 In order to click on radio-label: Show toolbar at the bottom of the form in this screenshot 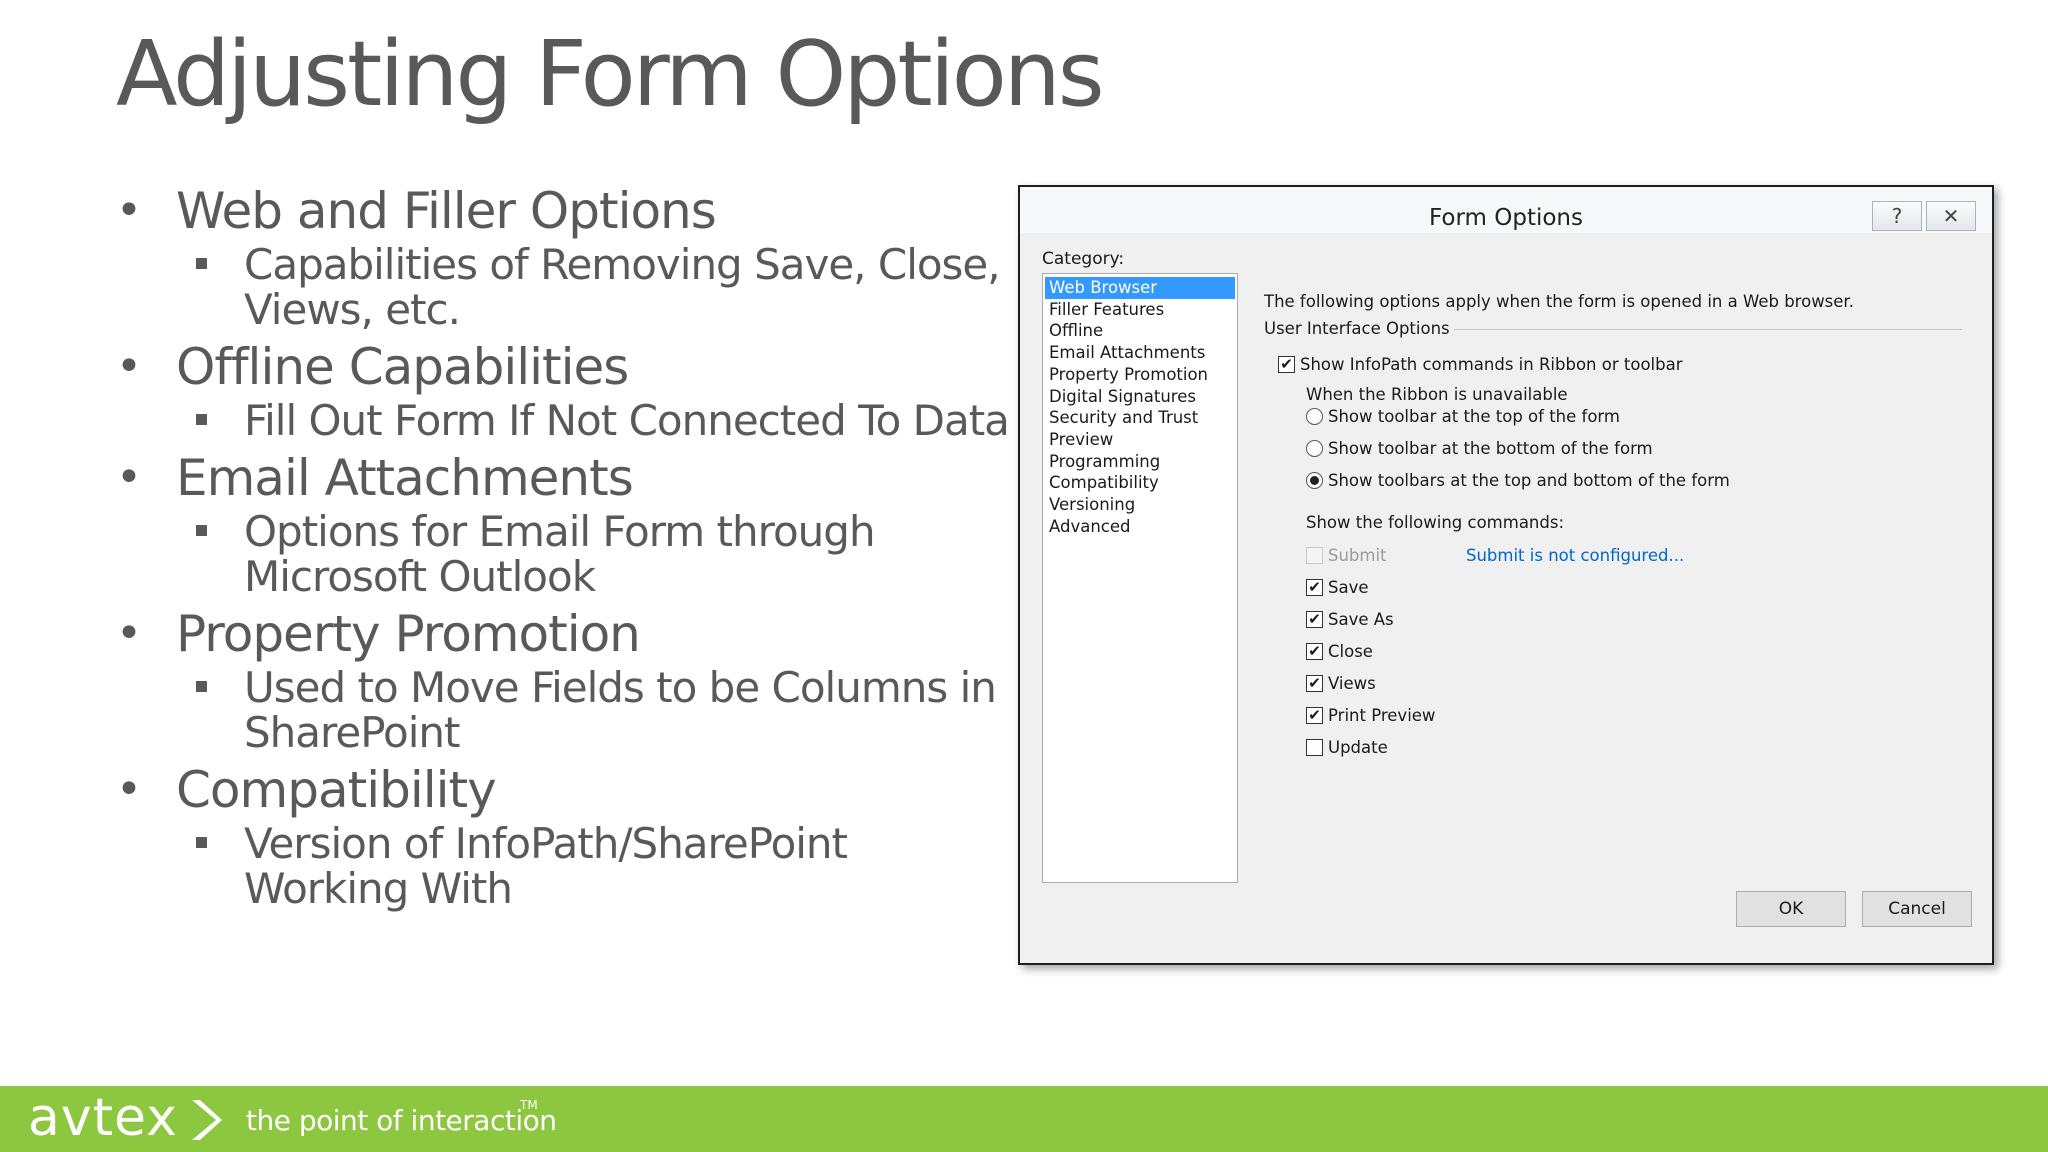, I will do `click(1490, 448)`.